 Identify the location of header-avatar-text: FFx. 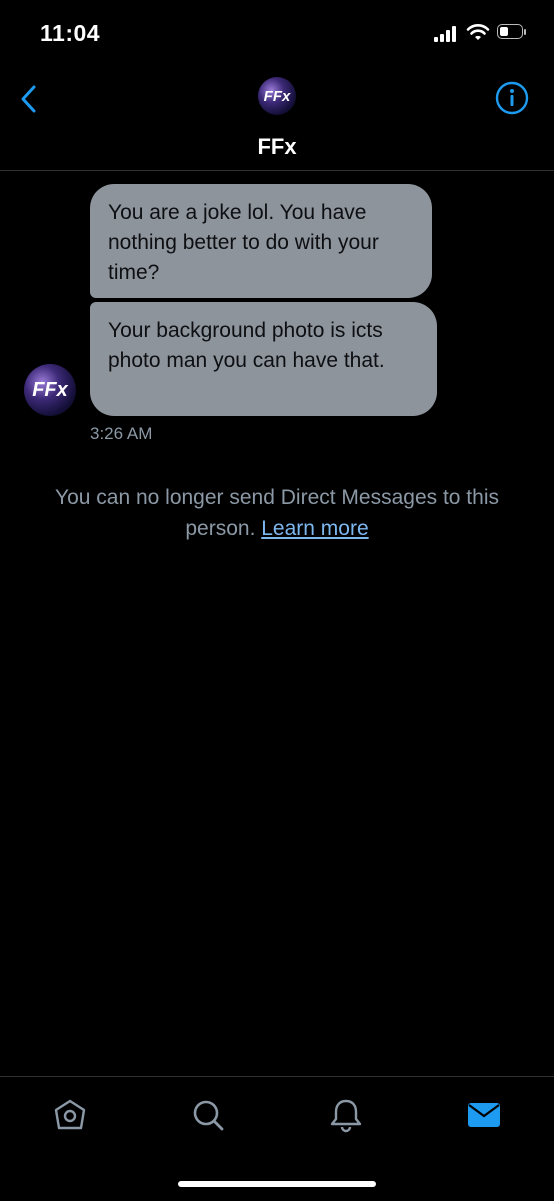
(277, 96).